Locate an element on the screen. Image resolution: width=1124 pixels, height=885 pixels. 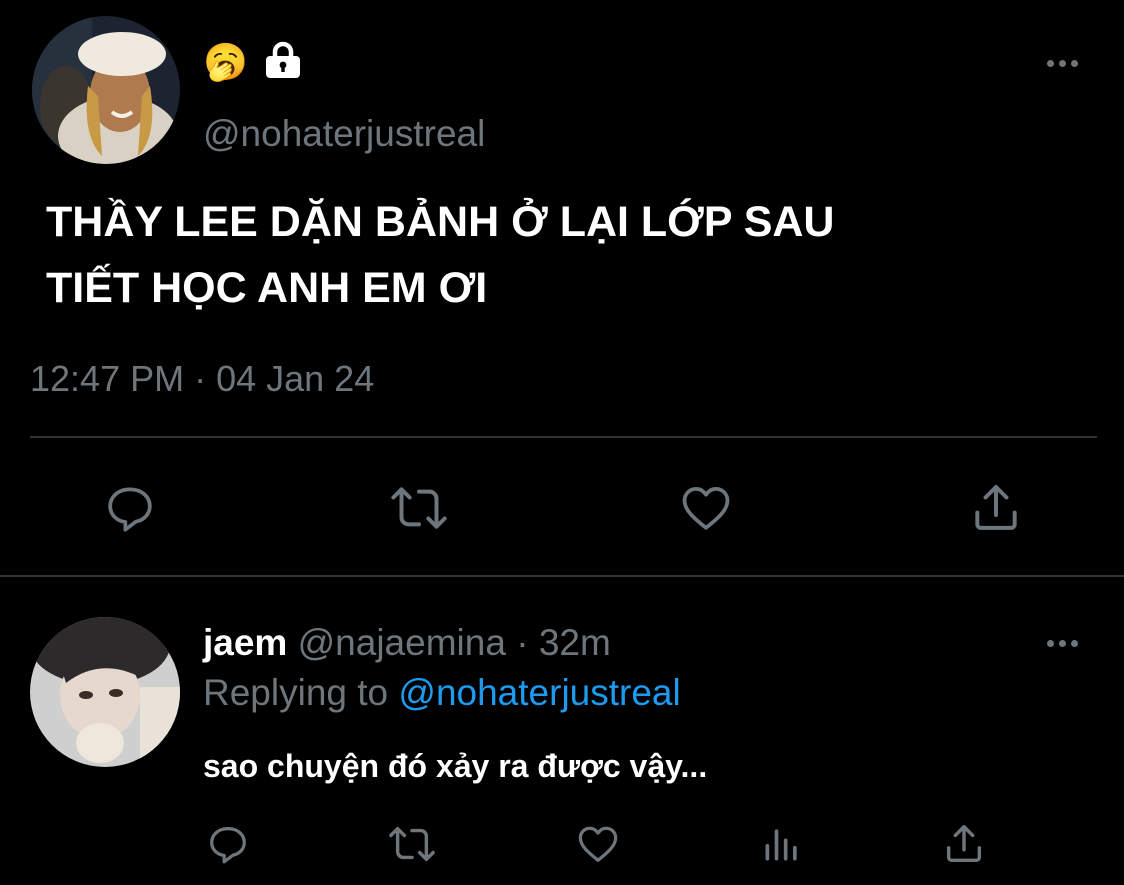
main-author-handle: @nohaterjustreal is located at coordinates (344, 134).